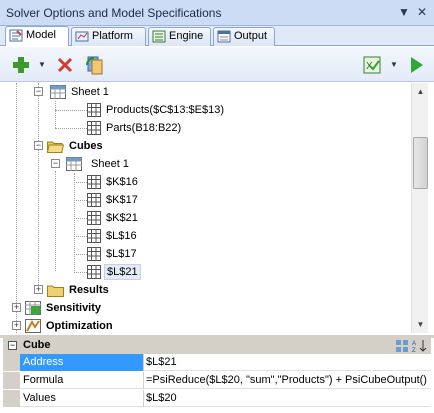  What do you see at coordinates (159, 36) in the screenshot?
I see `engine-icon` at bounding box center [159, 36].